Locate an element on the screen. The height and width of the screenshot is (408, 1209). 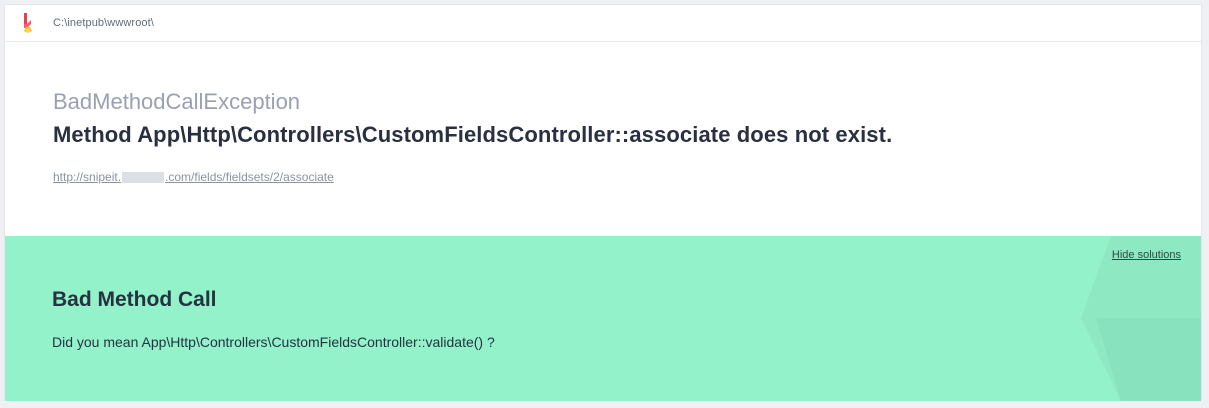
app-path: C:\inetpub\wwwroot\ is located at coordinates (103, 23).